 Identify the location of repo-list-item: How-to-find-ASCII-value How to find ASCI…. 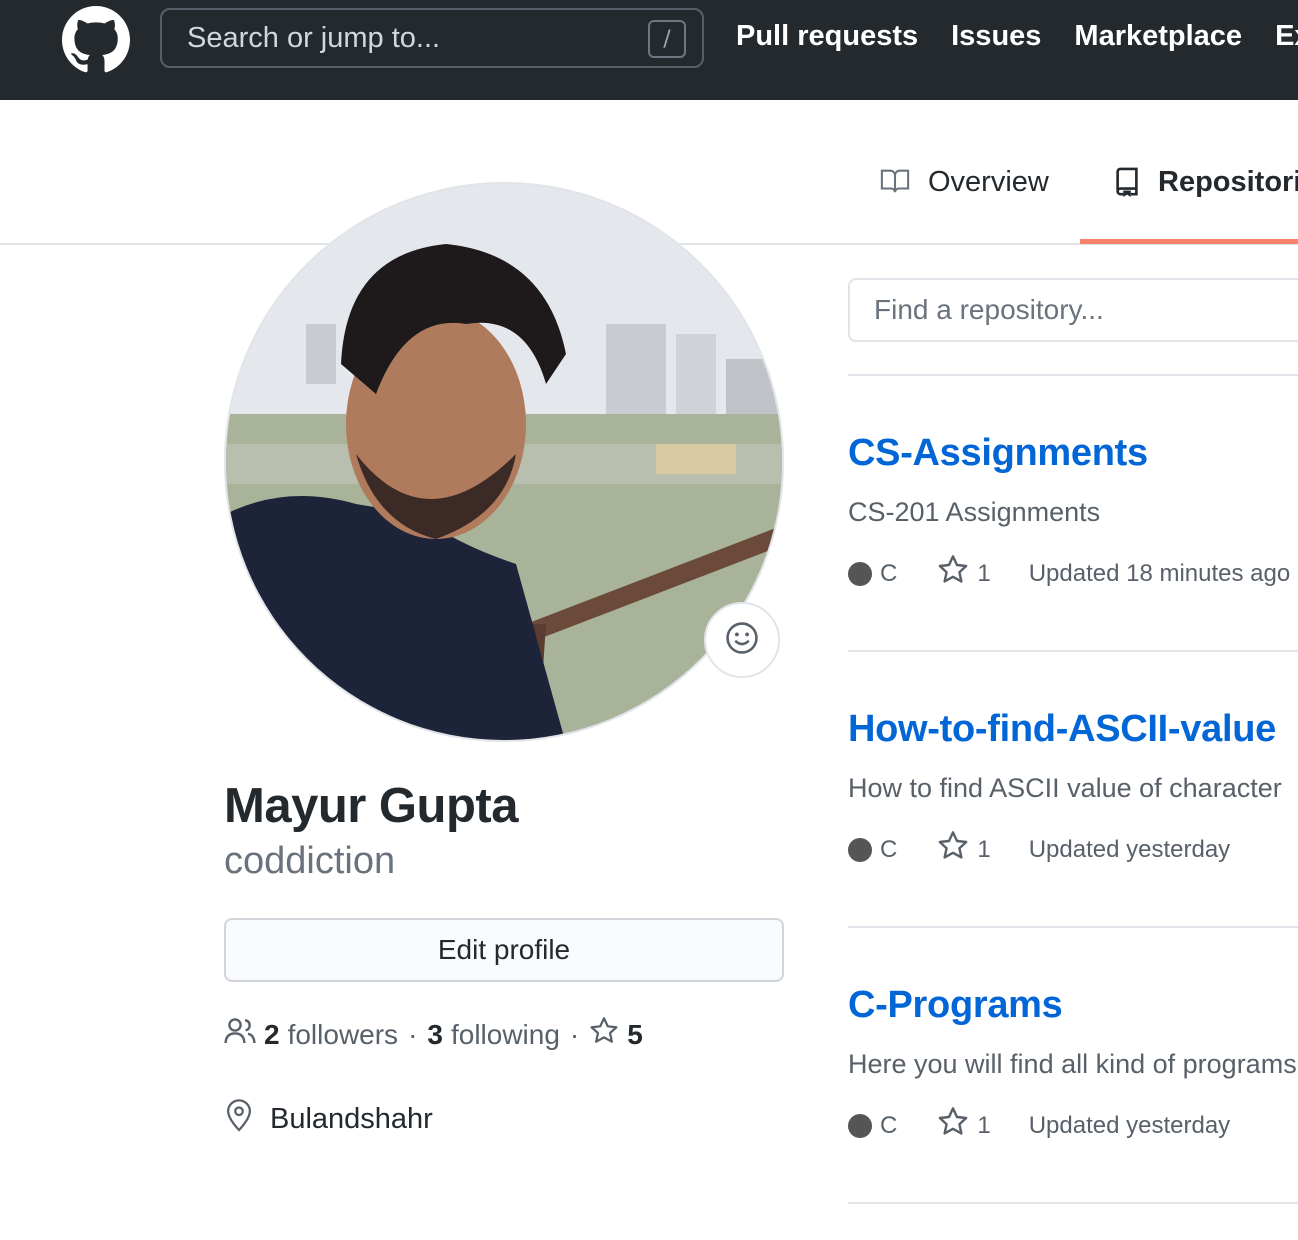
(1073, 788).